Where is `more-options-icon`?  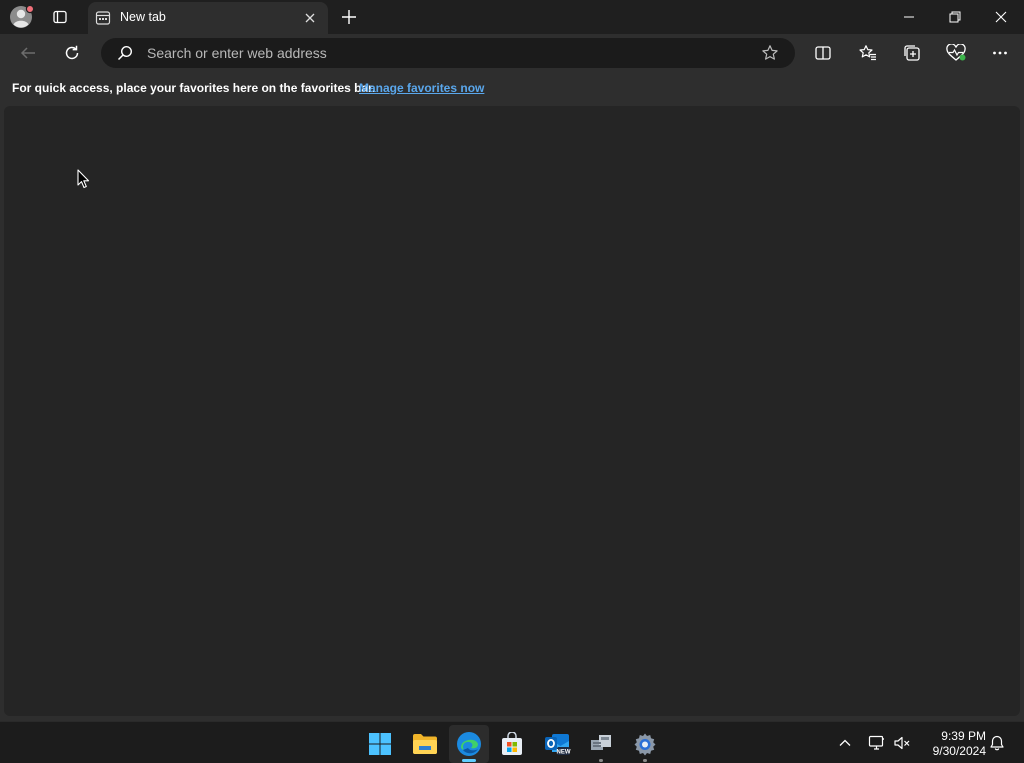
more-options-icon is located at coordinates (1000, 53).